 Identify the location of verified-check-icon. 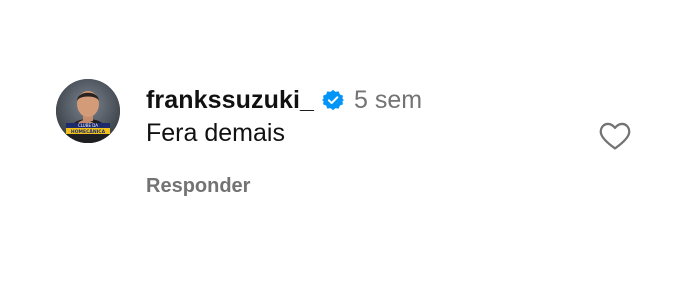
(333, 100).